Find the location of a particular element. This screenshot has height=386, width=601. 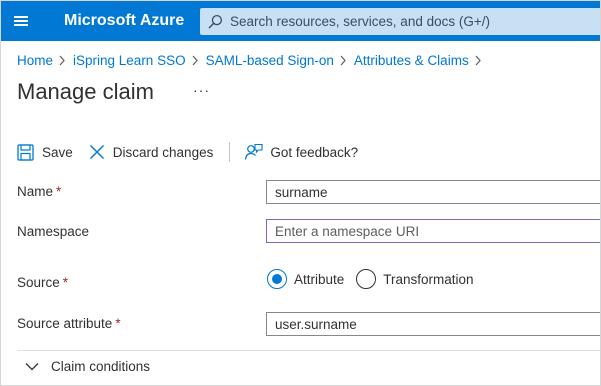

save-icon is located at coordinates (25, 152).